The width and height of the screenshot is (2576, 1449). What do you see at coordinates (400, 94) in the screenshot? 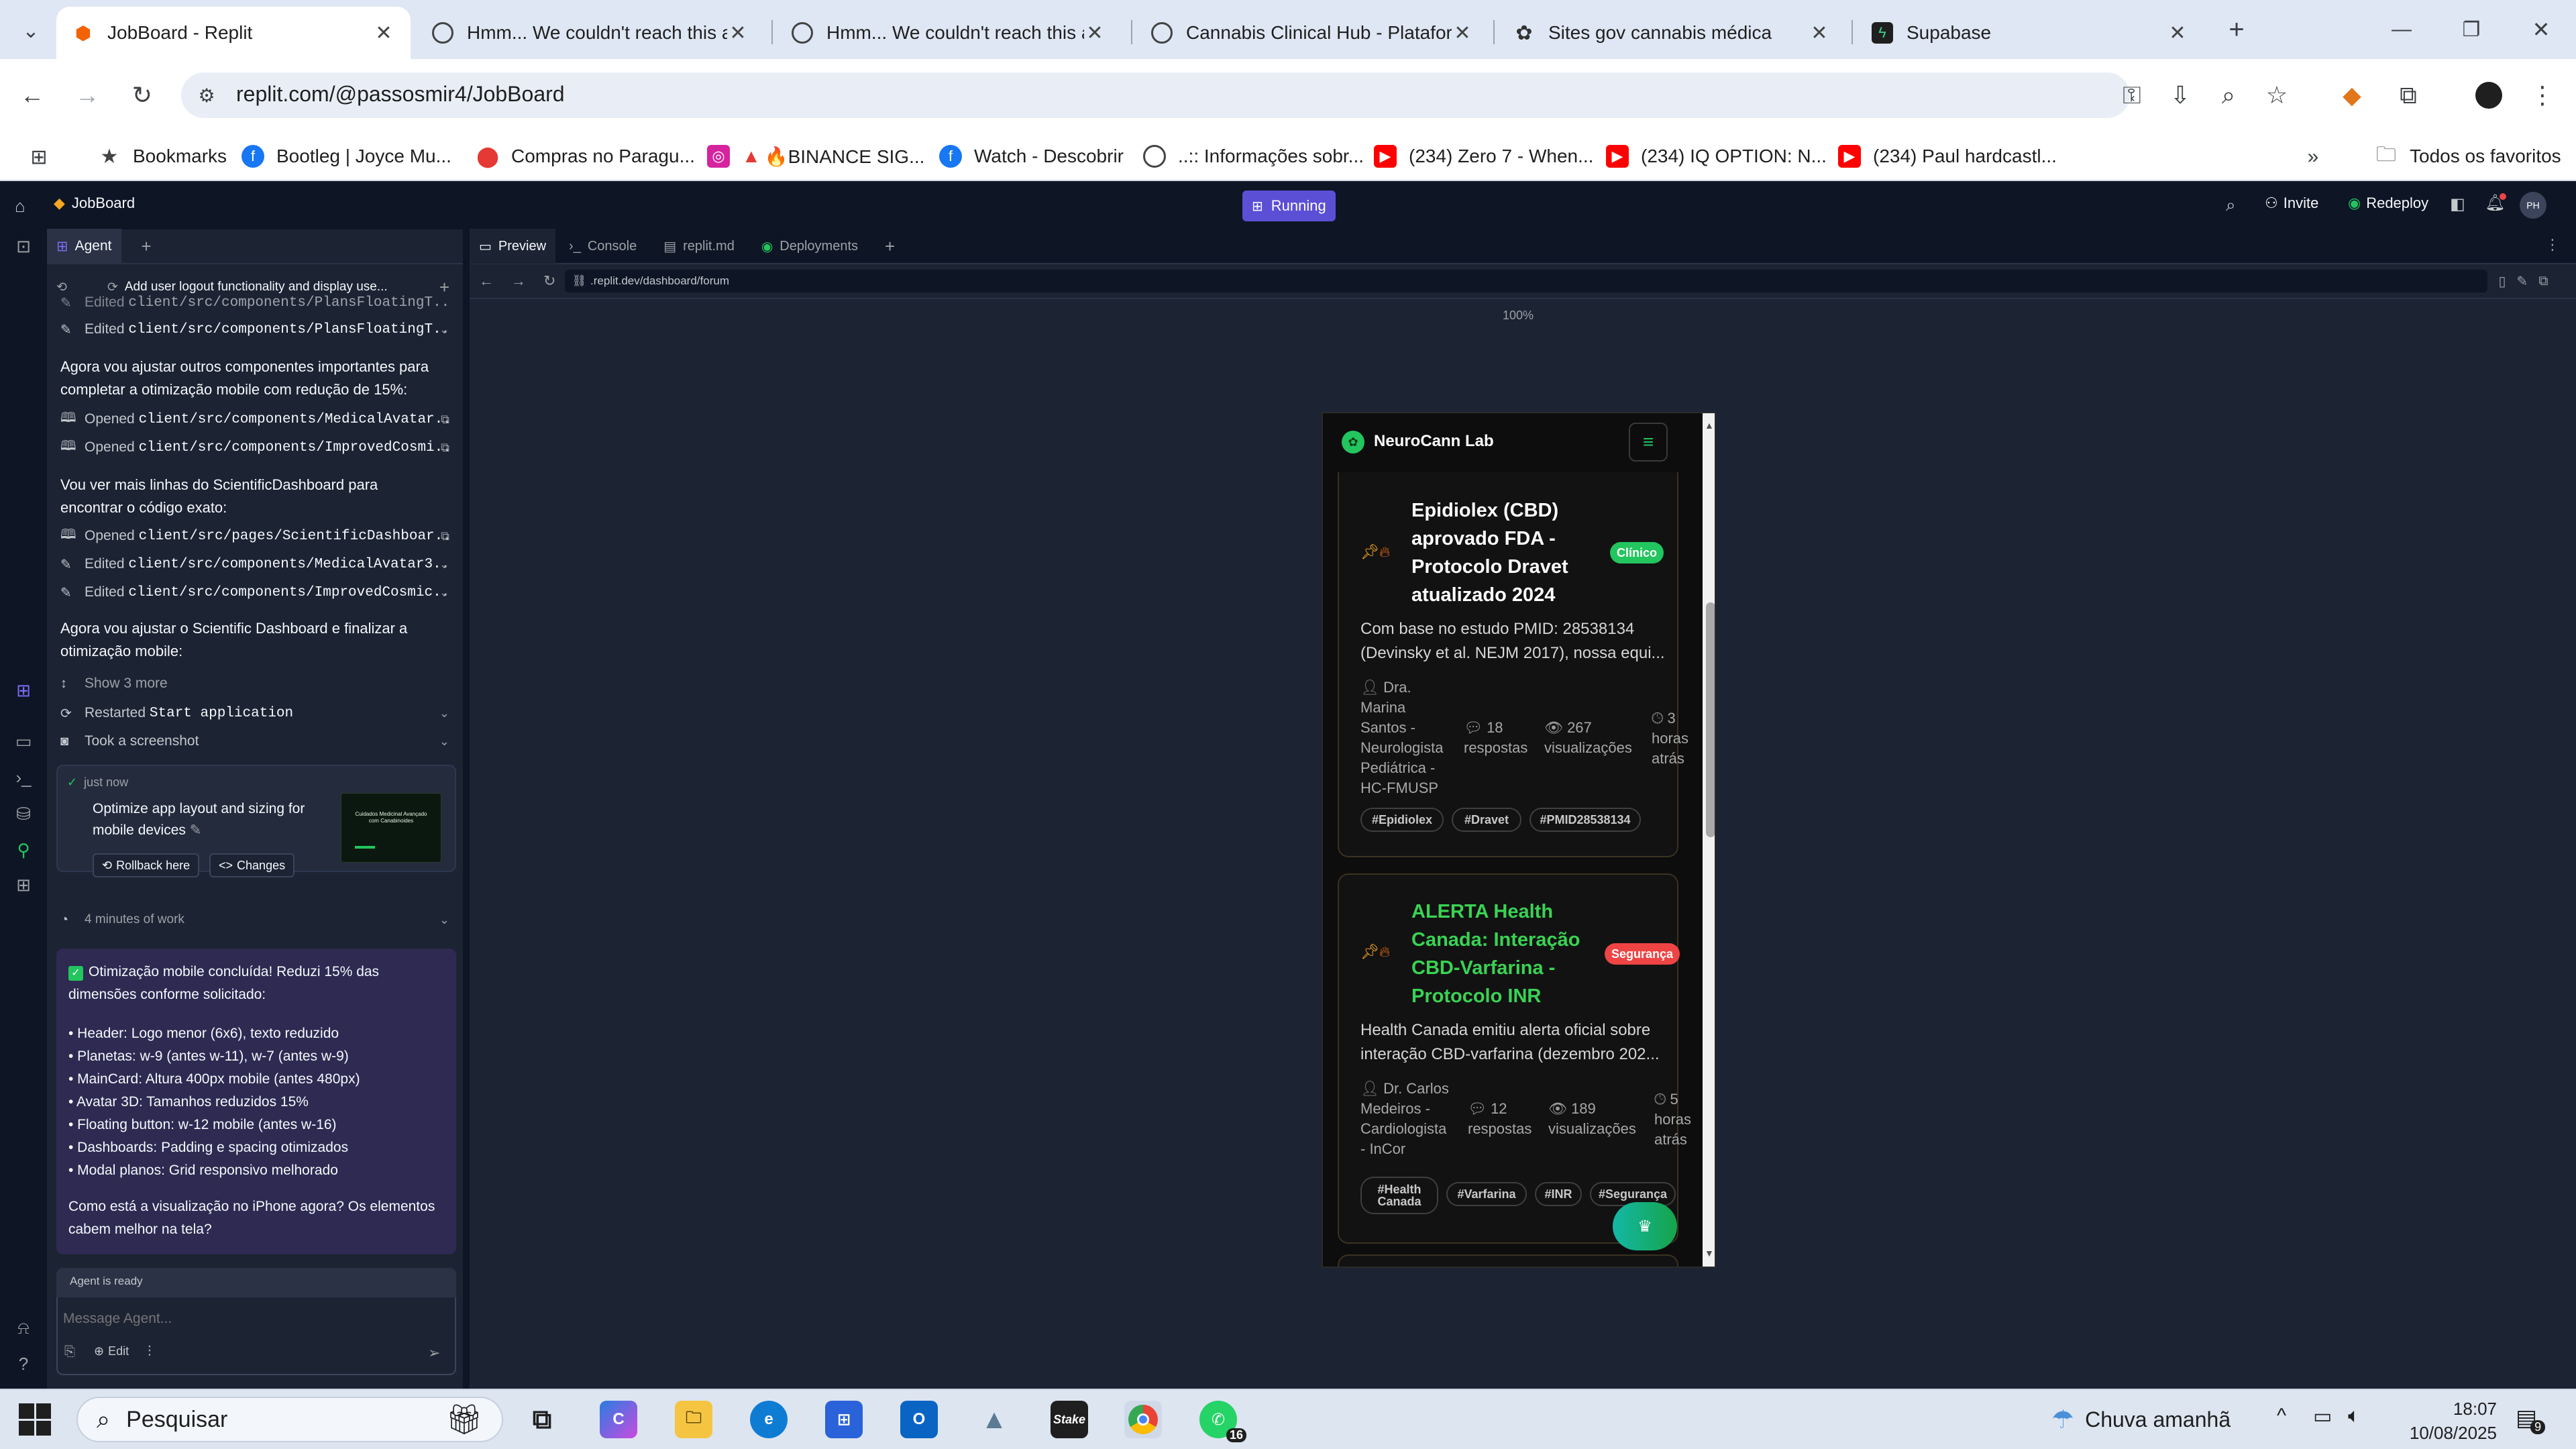
I see `url-text: replit.com/@passosmir4/JobBoard` at bounding box center [400, 94].